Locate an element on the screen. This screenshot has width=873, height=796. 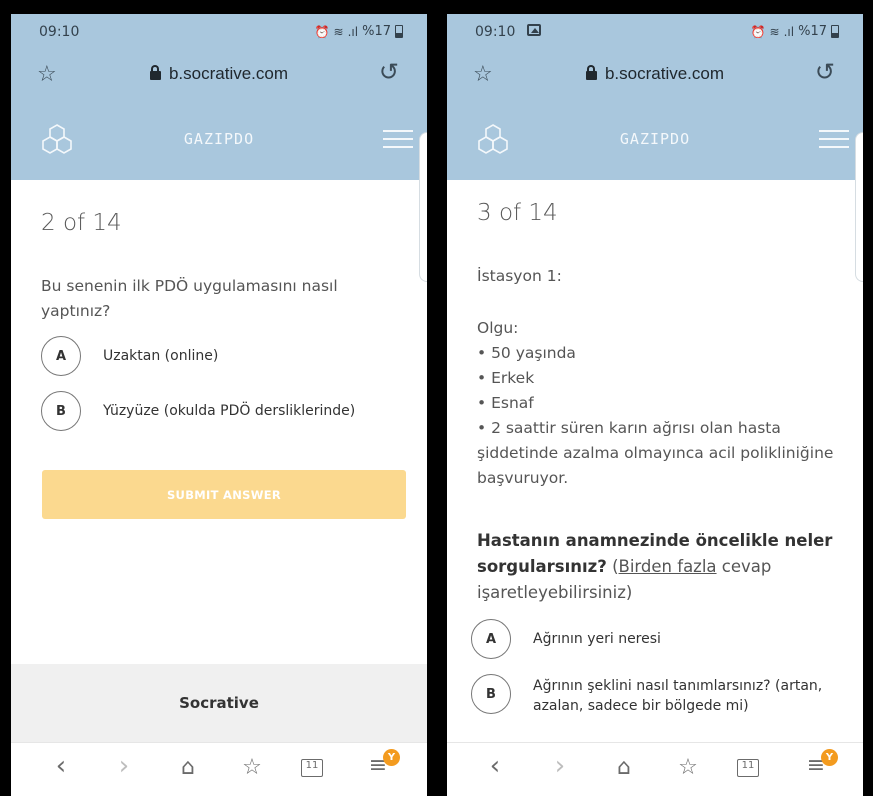
case-item: • Esnaf is located at coordinates (505, 403).